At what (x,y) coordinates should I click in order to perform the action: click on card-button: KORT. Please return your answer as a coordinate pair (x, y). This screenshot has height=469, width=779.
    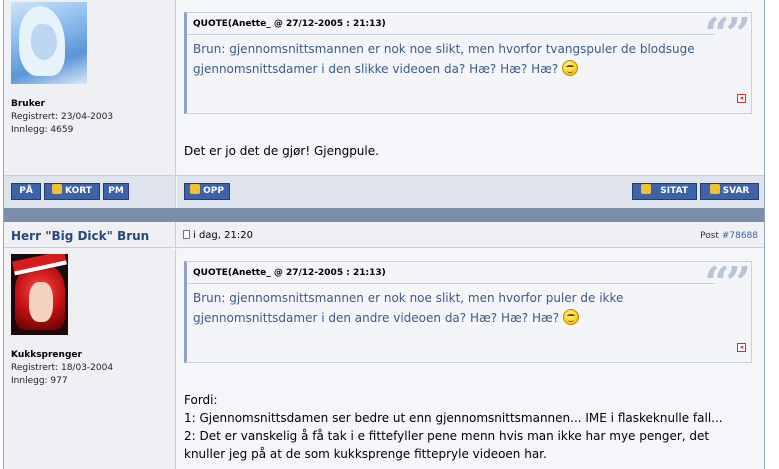
    Looking at the image, I should click on (72, 191).